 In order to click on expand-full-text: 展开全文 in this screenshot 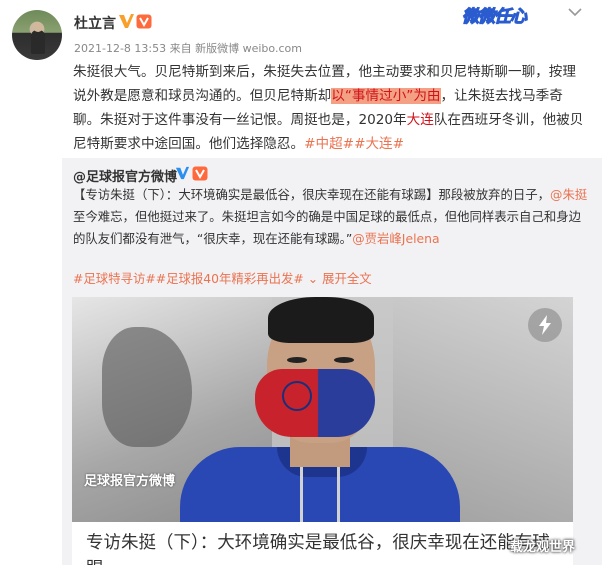, I will do `click(347, 278)`.